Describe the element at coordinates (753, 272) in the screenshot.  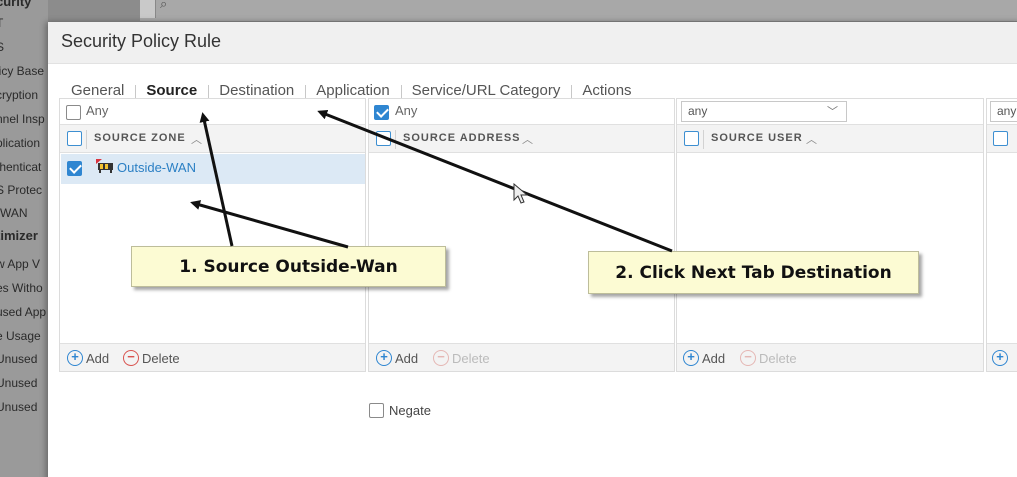
I see `annotation-callout-2: 2. Click Next Tab Destination` at that location.